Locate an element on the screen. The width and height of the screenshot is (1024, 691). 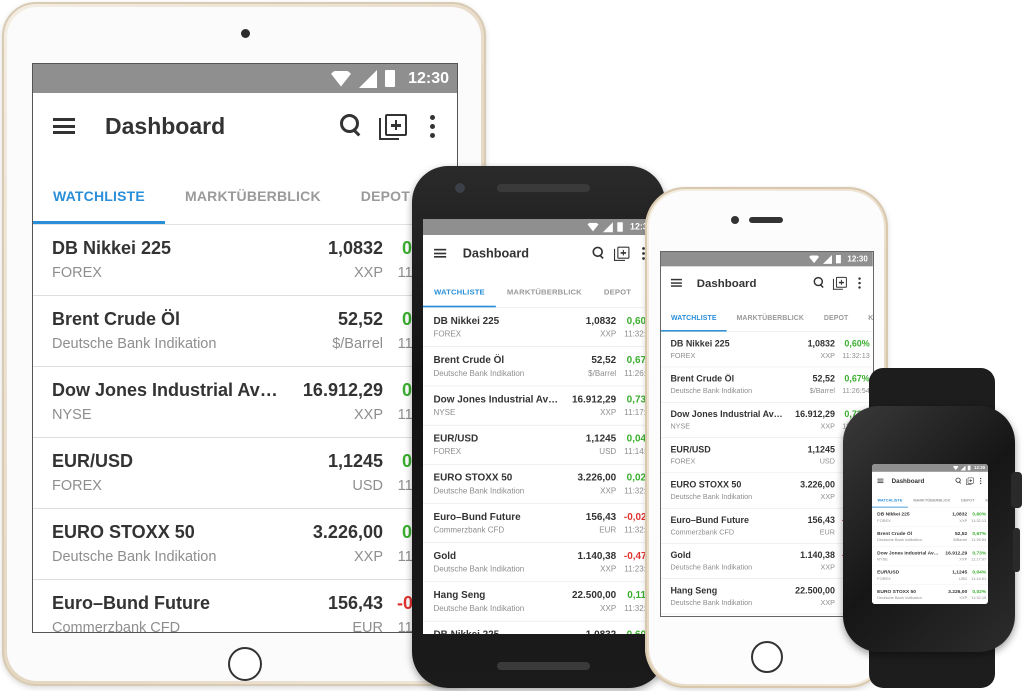
instrument-name: EURO STOXX 50 is located at coordinates (706, 484).